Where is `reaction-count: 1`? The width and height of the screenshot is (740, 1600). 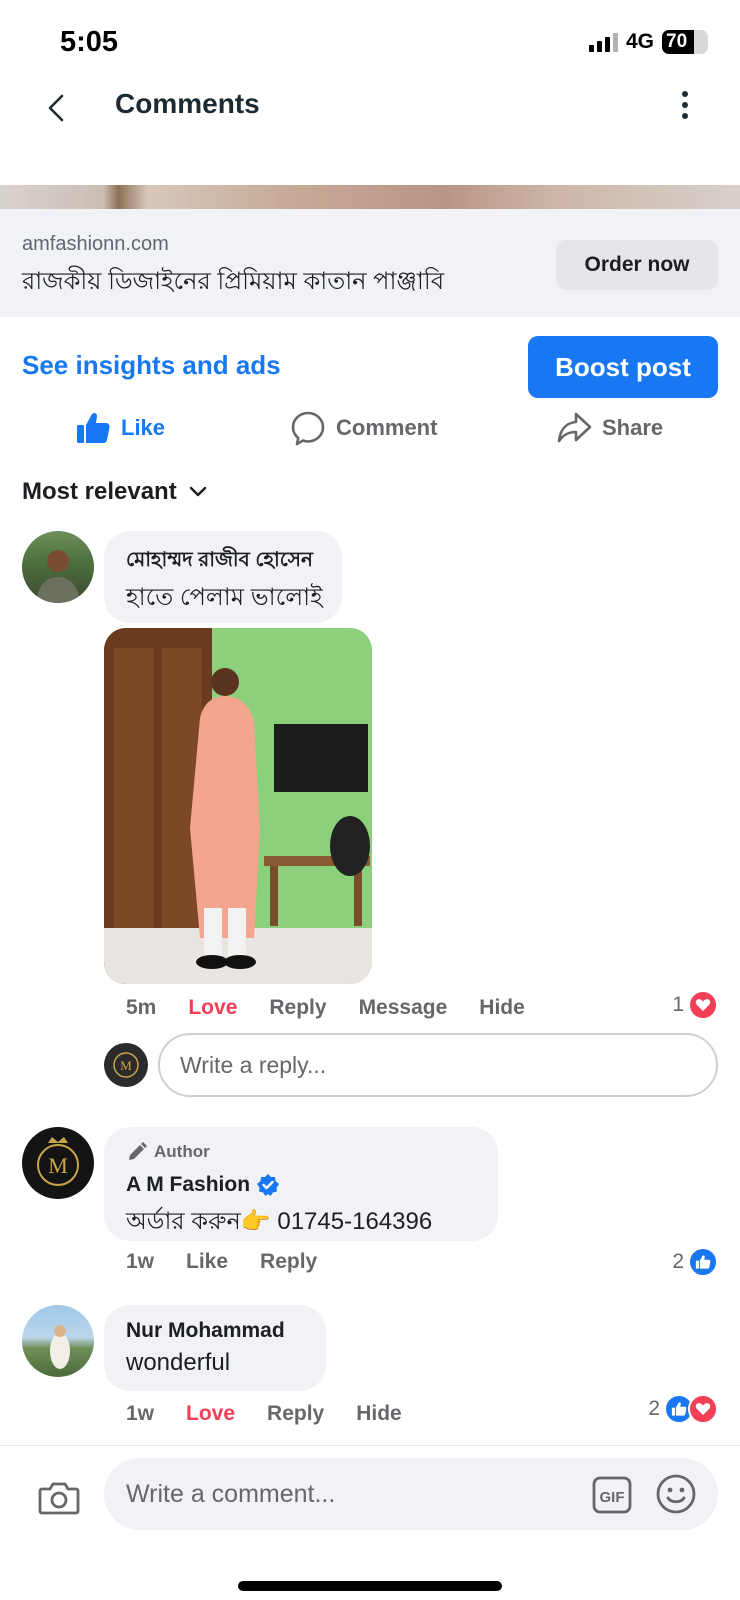 reaction-count: 1 is located at coordinates (695, 1005).